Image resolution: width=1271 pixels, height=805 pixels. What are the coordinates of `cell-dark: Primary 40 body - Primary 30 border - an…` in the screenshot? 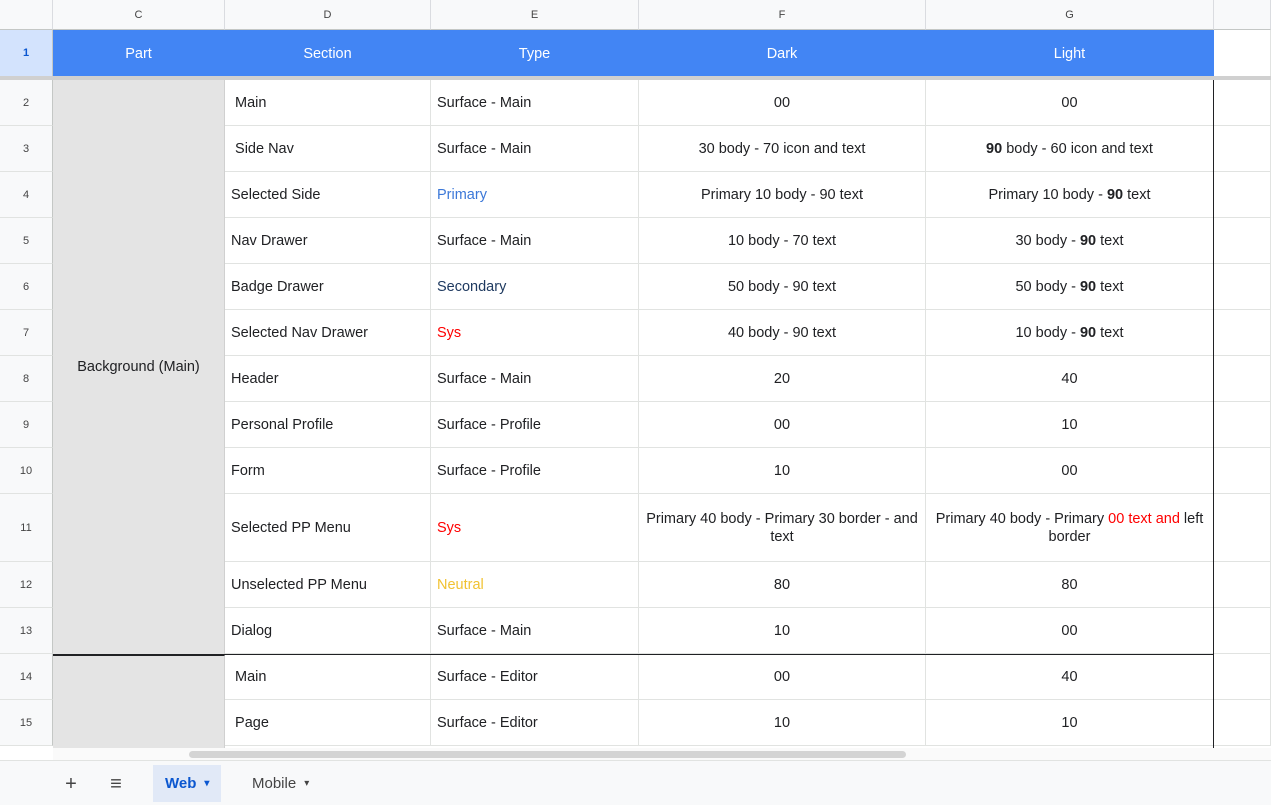 It's located at (782, 528).